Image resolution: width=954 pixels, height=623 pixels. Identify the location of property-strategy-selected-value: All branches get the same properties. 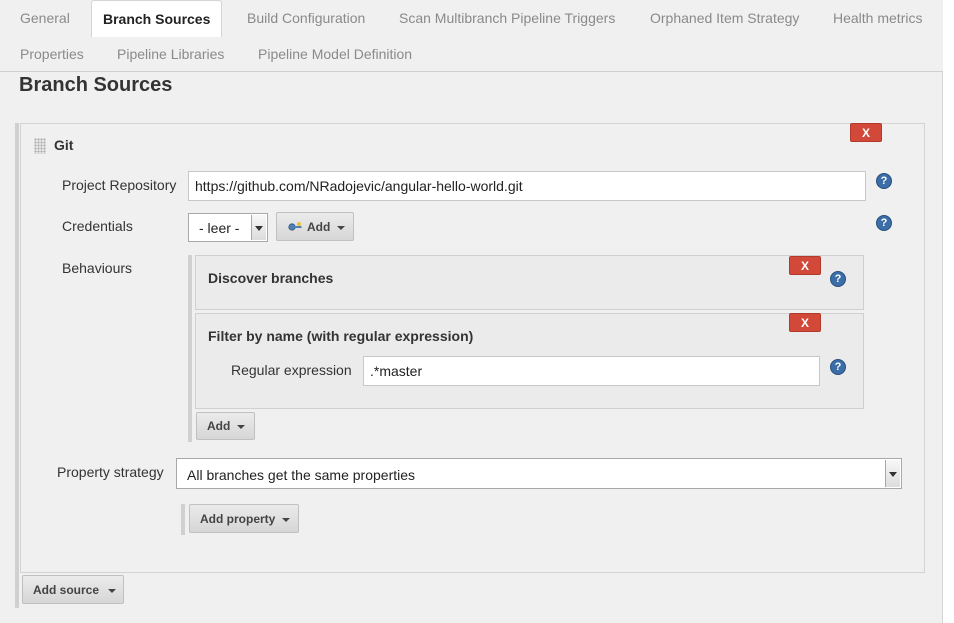
(301, 475).